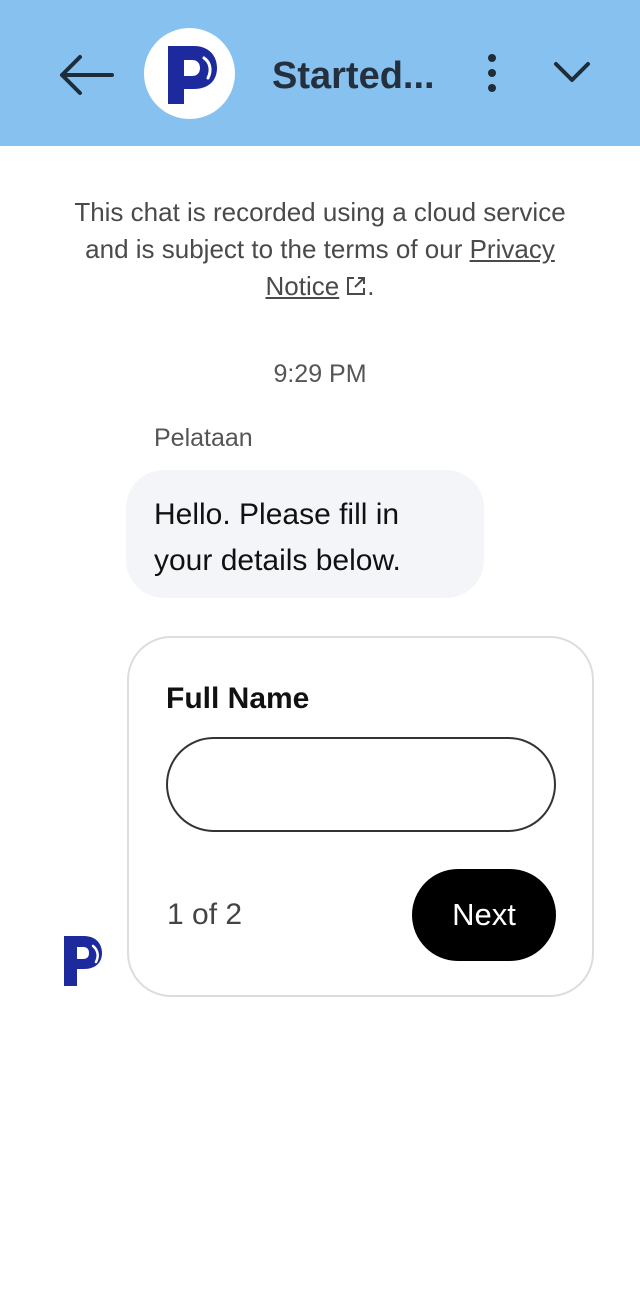 The height and width of the screenshot is (1316, 640). I want to click on back-button, so click(85, 75).